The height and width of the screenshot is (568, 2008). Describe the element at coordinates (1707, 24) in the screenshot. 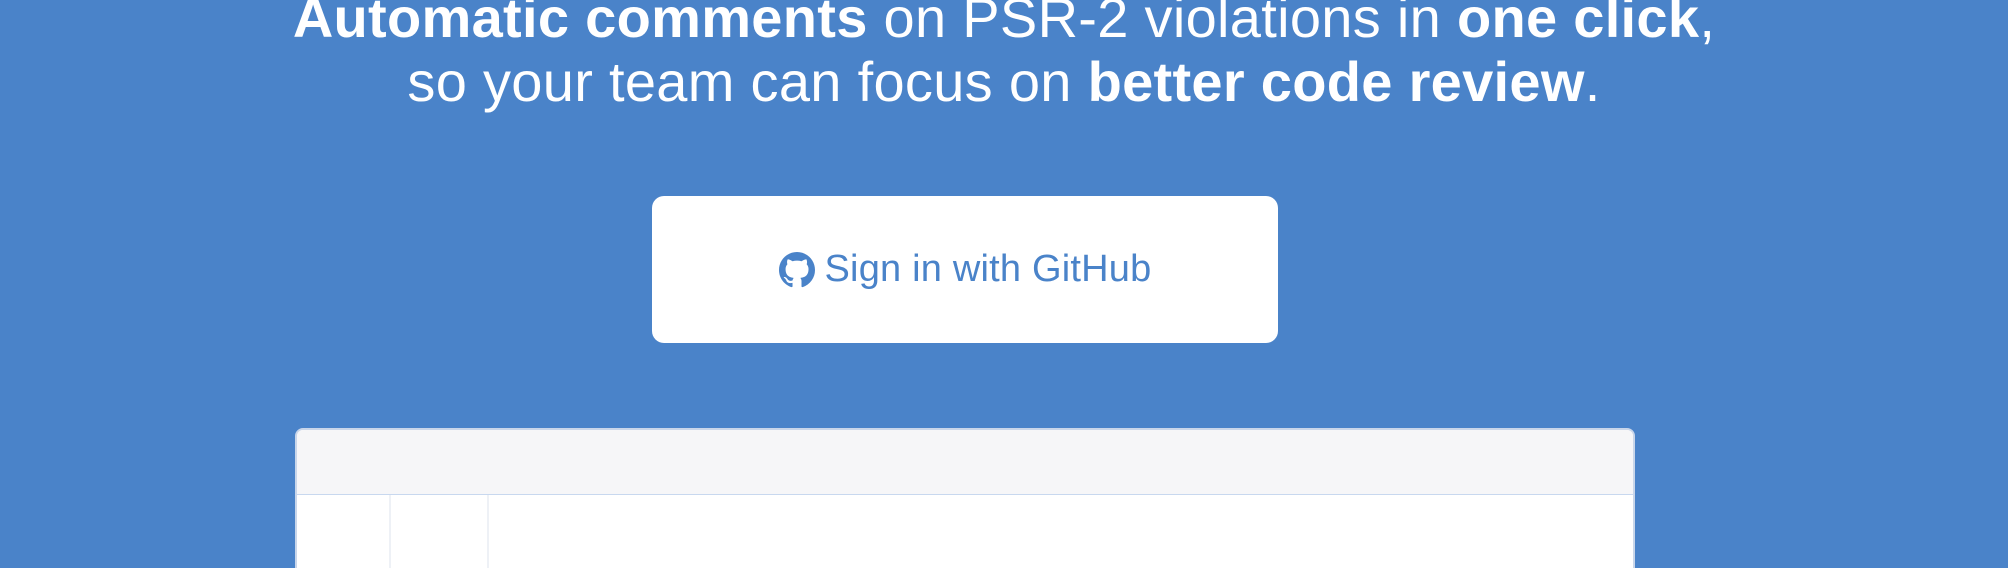

I see `headline-punctuation: ,` at that location.